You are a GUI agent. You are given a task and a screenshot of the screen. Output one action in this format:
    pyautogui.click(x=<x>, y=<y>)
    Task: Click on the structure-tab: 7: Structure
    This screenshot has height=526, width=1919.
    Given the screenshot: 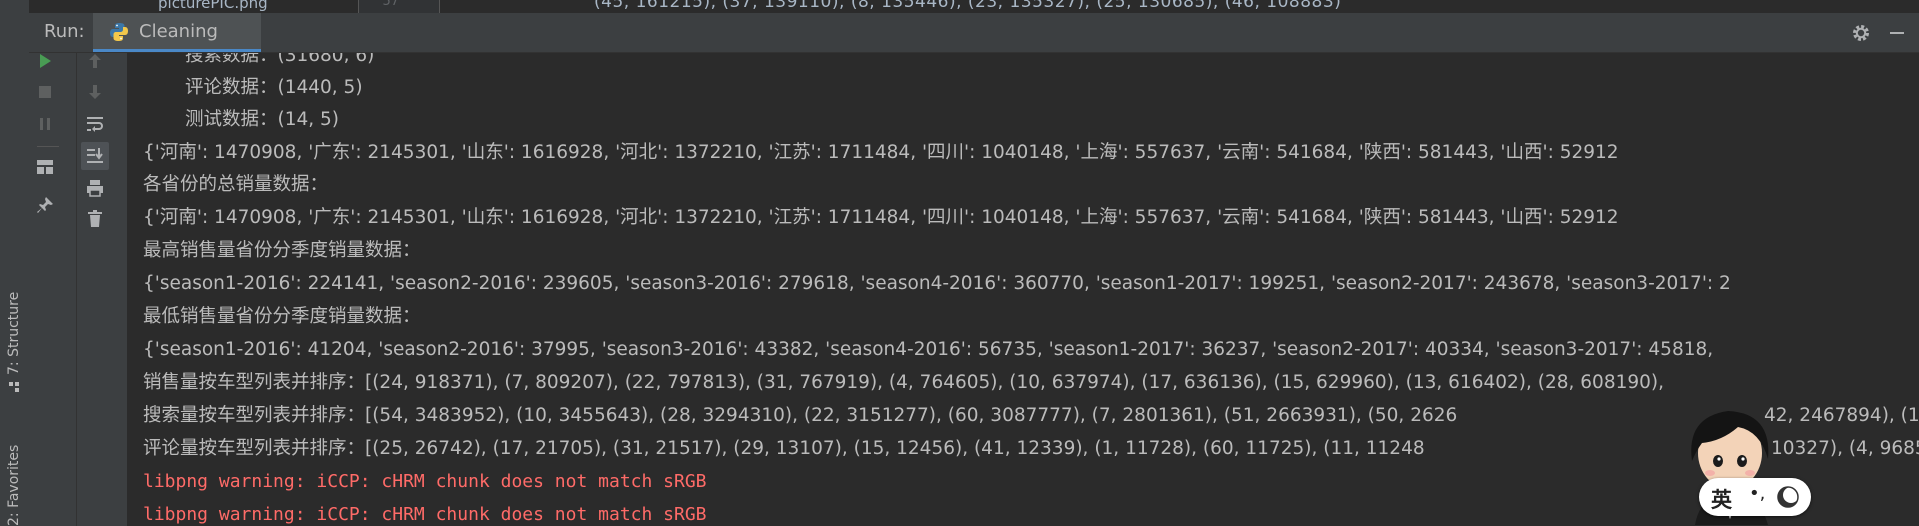 What is the action you would take?
    pyautogui.click(x=14, y=337)
    